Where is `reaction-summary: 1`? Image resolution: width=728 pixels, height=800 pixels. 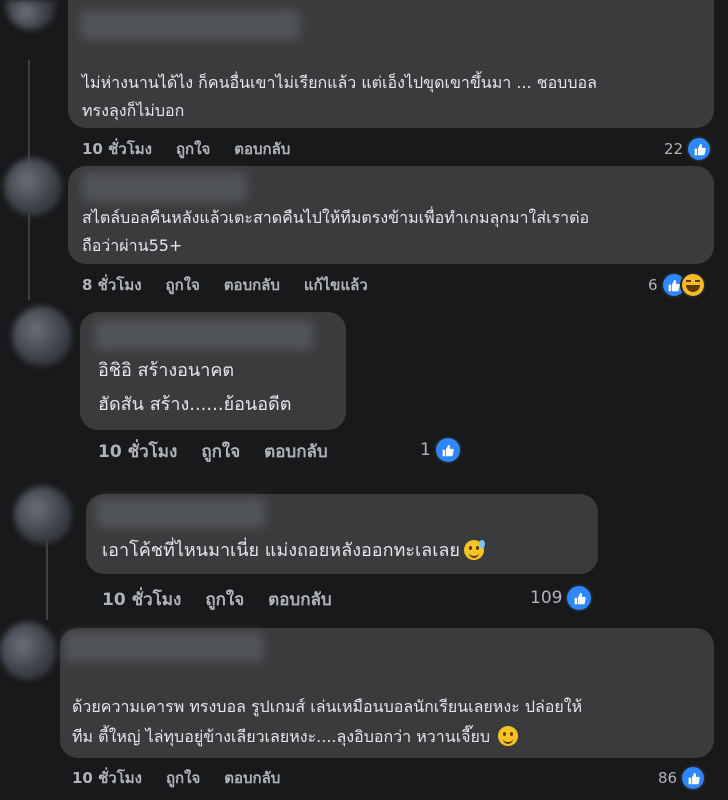
reaction-summary: 1 is located at coordinates (441, 450).